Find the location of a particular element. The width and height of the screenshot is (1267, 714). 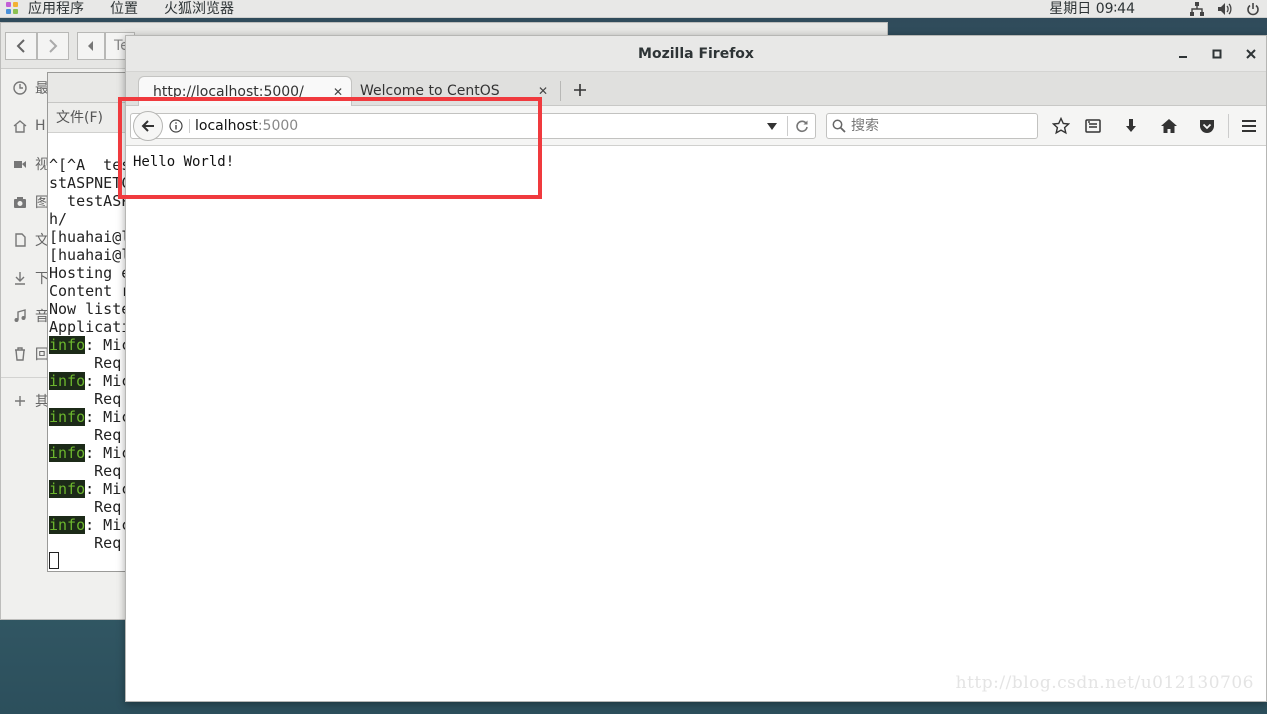

minimize-button is located at coordinates (1183, 54).